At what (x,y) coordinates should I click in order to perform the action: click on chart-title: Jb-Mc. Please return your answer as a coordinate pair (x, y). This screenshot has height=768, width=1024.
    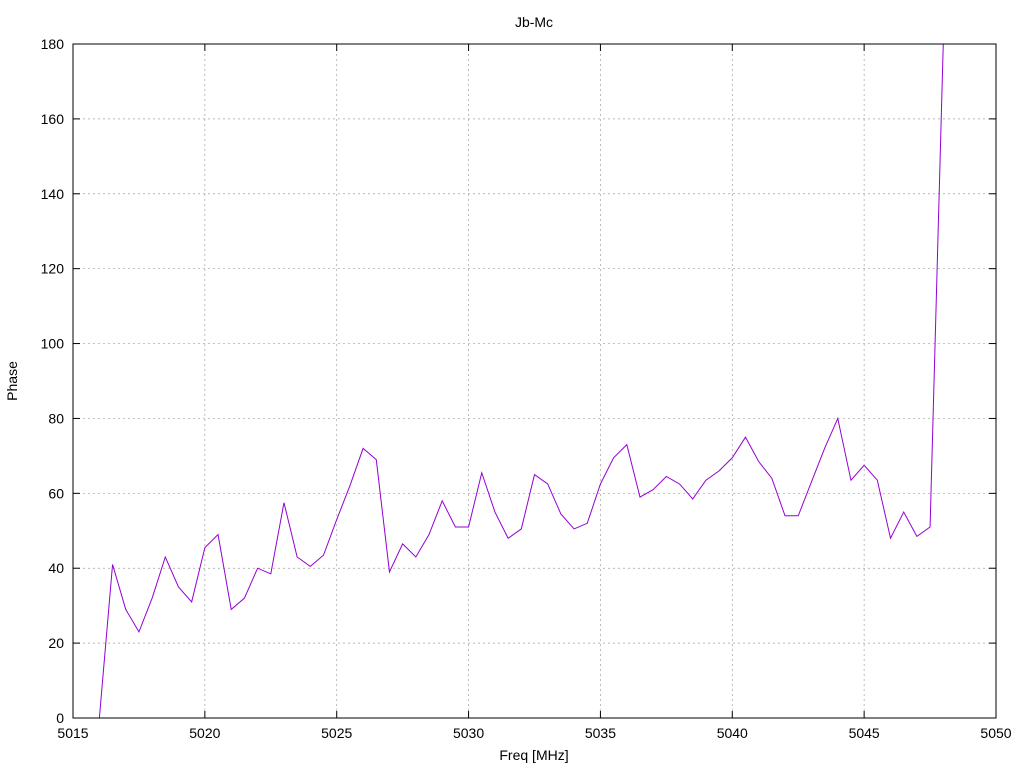
    Looking at the image, I should click on (534, 22).